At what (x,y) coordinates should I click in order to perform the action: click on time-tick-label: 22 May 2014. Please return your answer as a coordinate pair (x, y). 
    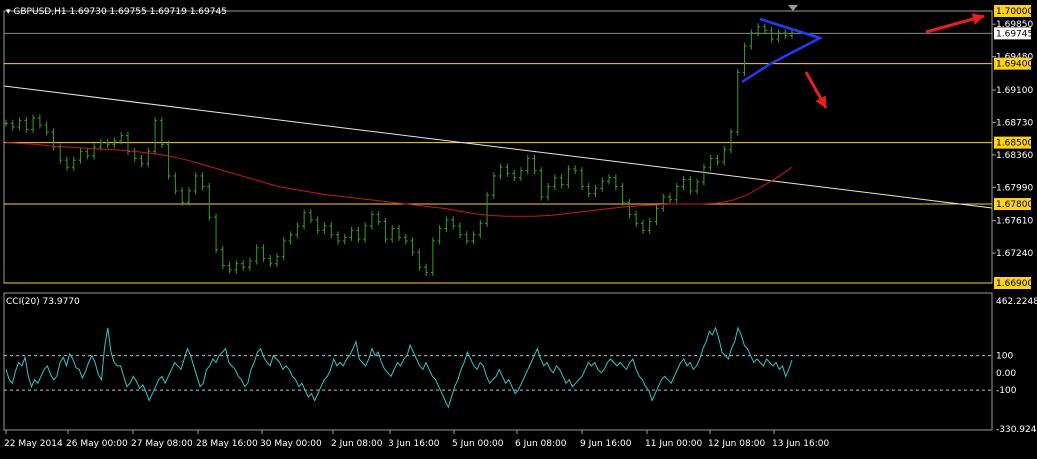
    Looking at the image, I should click on (33, 444).